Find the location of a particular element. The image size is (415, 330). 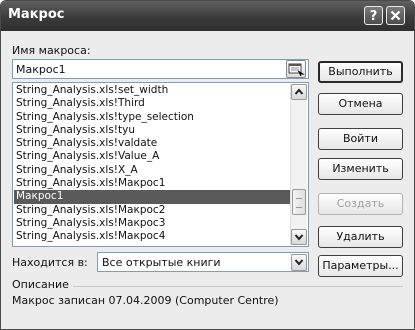

macro-list-item: String_Analysis.xls!Third is located at coordinates (152, 103).